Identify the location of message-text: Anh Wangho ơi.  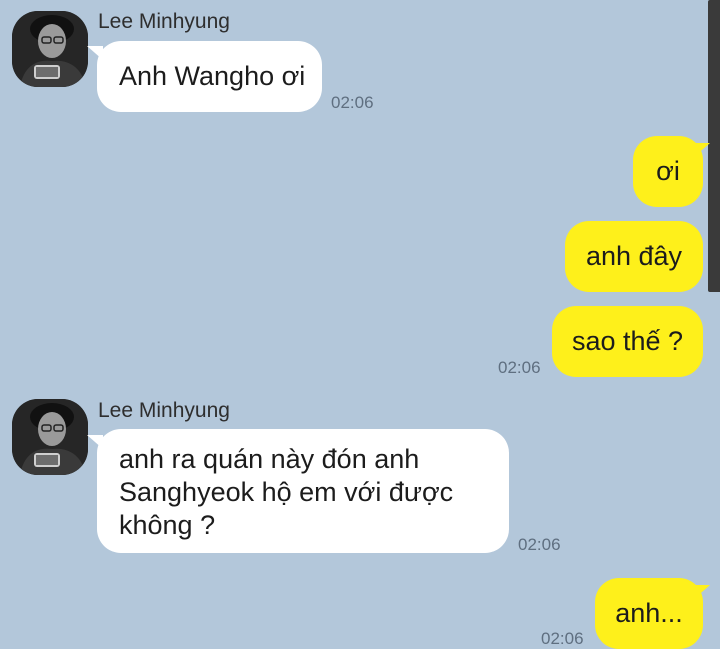
(212, 76).